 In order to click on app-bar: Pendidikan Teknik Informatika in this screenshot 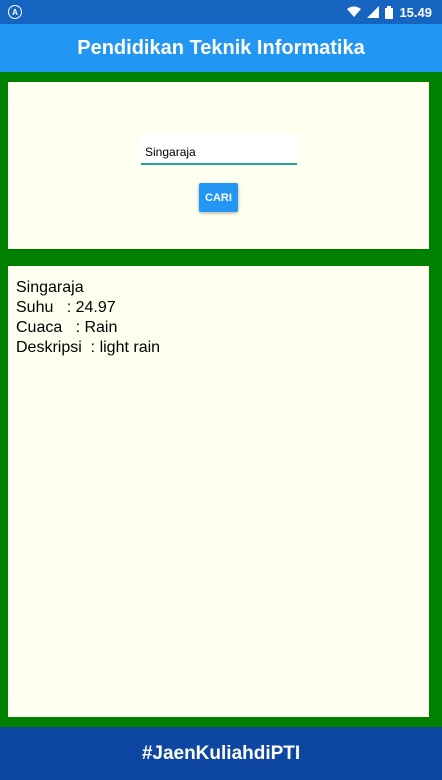, I will do `click(221, 48)`.